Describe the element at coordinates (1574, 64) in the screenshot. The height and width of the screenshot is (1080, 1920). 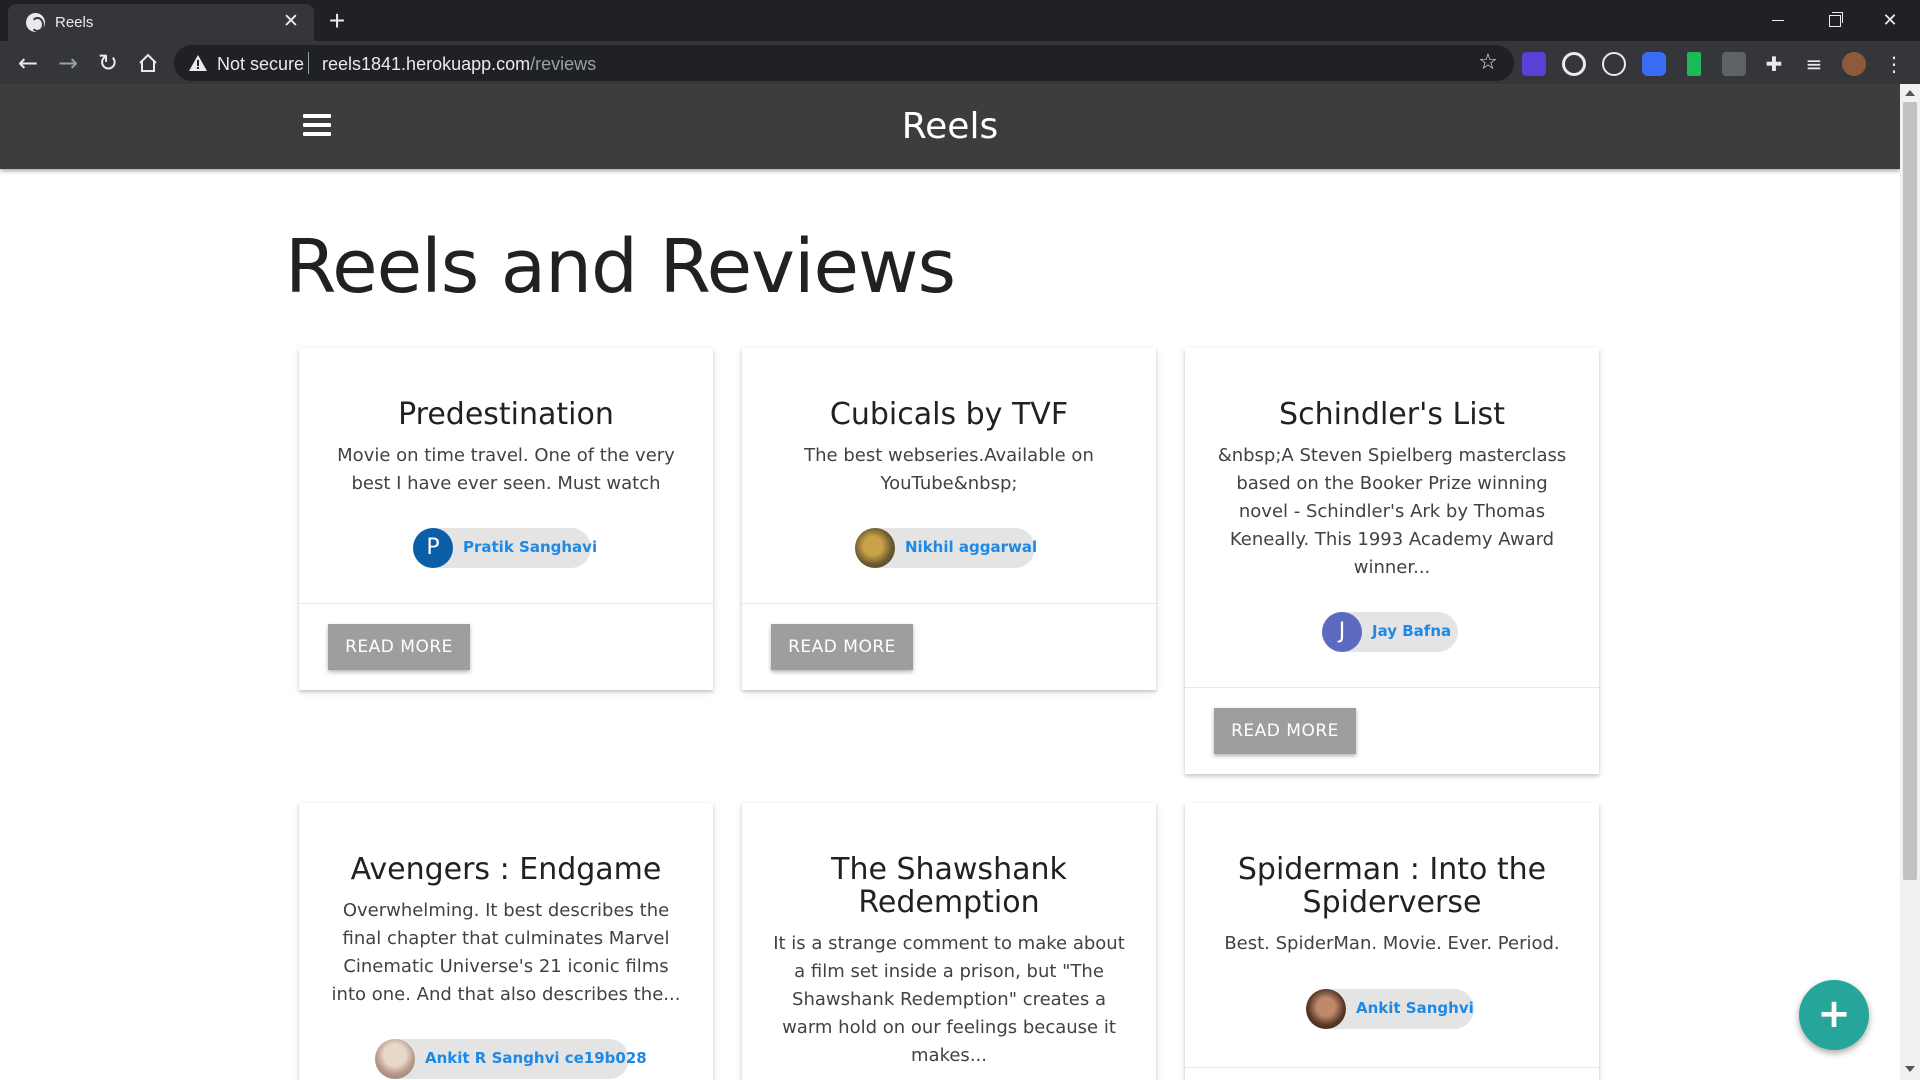
I see `extension-target-icon` at that location.